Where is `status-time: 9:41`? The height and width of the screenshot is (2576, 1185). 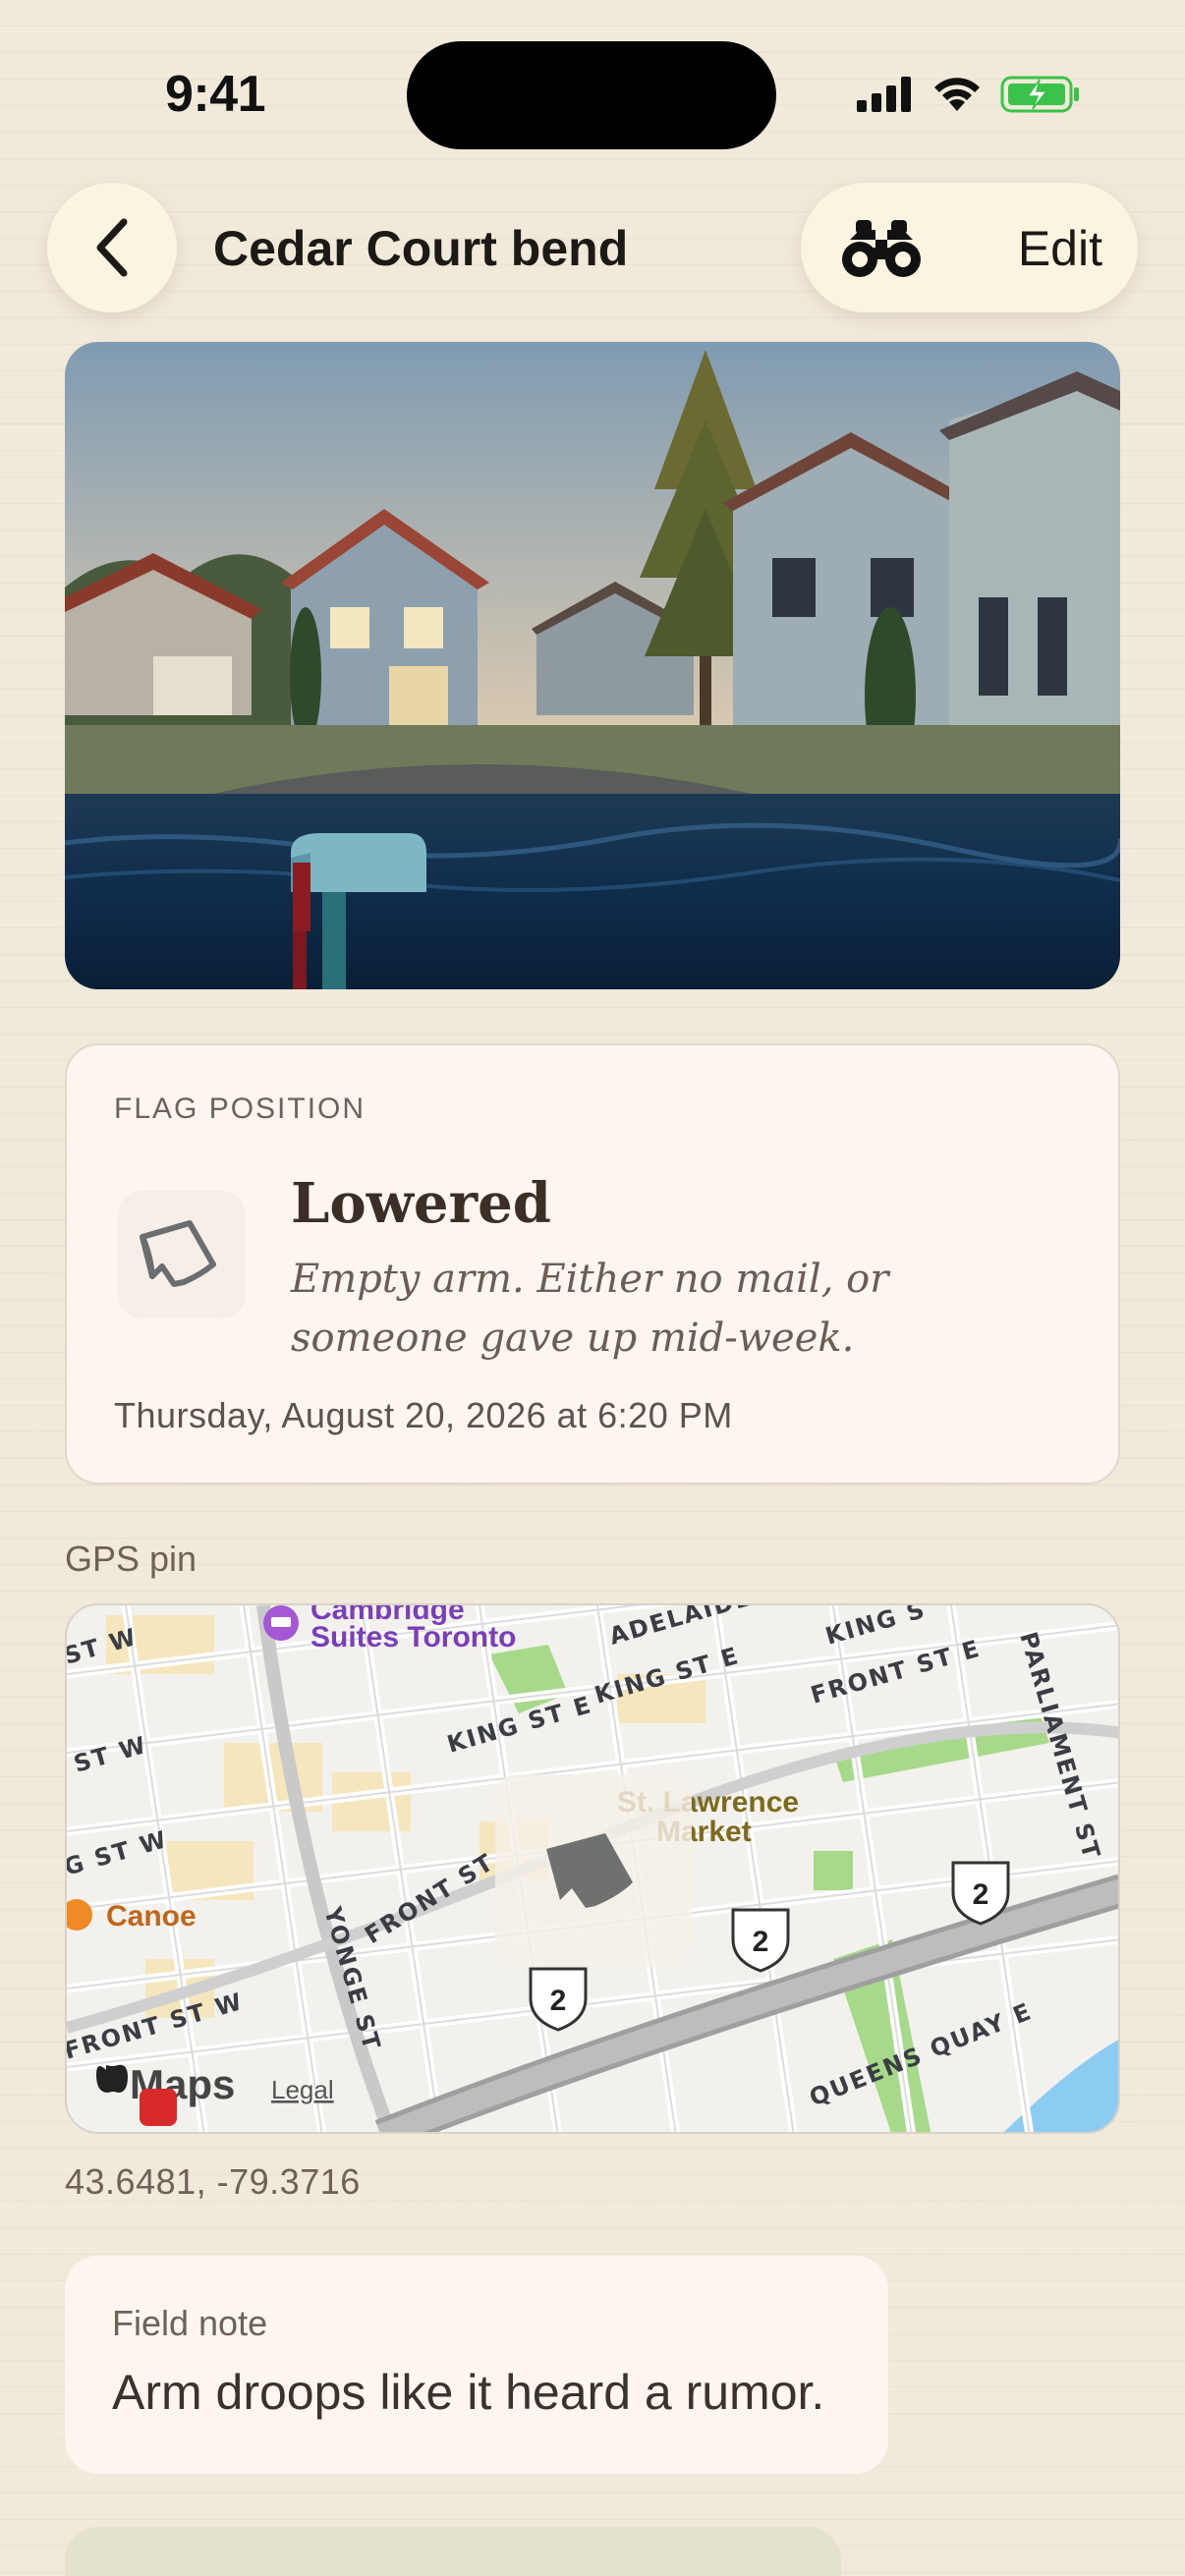 status-time: 9:41 is located at coordinates (216, 94).